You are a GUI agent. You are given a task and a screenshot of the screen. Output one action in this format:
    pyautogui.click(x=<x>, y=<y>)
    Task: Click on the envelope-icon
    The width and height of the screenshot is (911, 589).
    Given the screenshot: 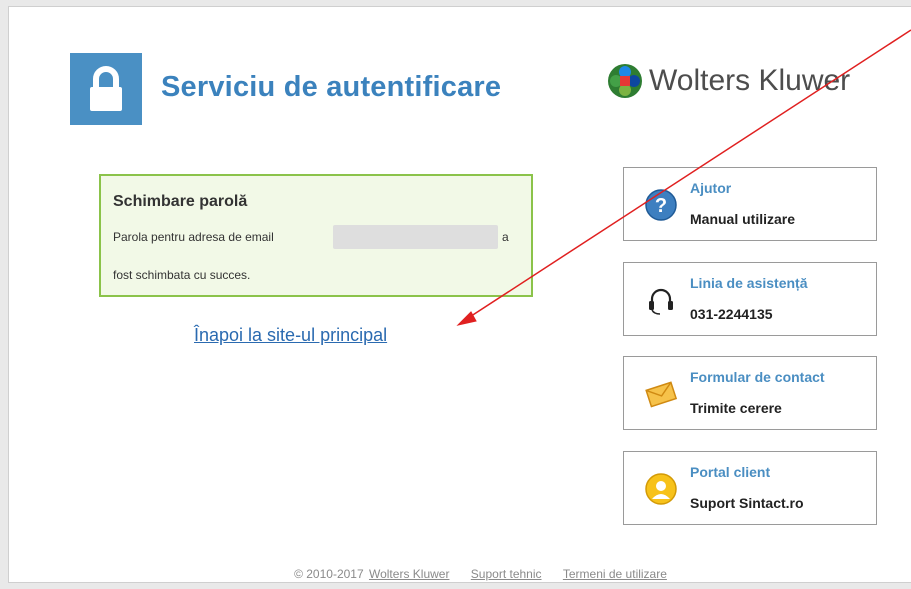 What is the action you would take?
    pyautogui.click(x=661, y=394)
    